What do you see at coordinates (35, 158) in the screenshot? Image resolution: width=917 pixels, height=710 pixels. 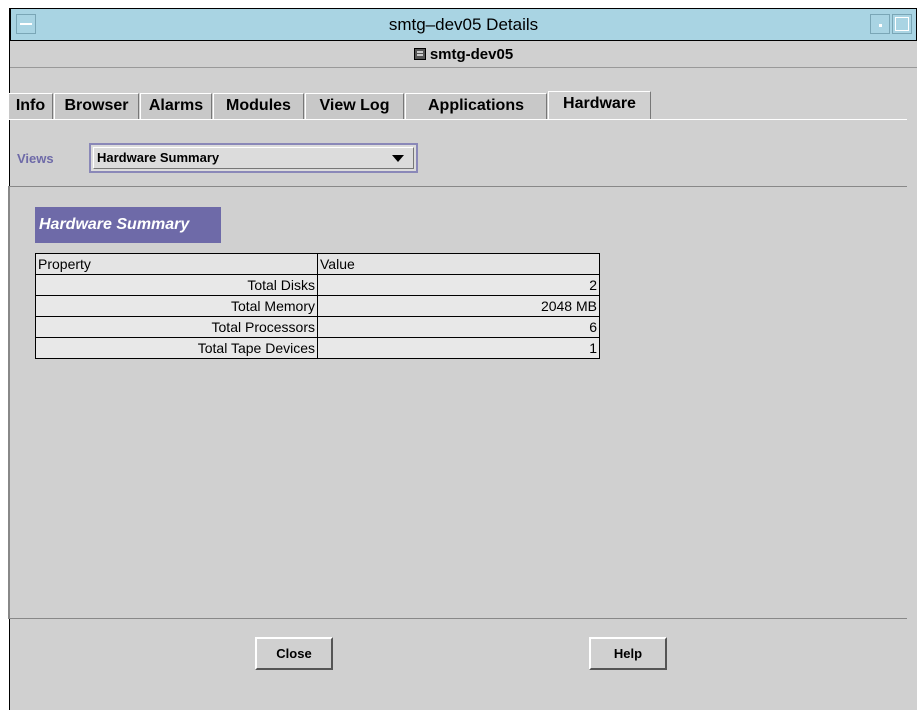 I see `views-label: Views` at bounding box center [35, 158].